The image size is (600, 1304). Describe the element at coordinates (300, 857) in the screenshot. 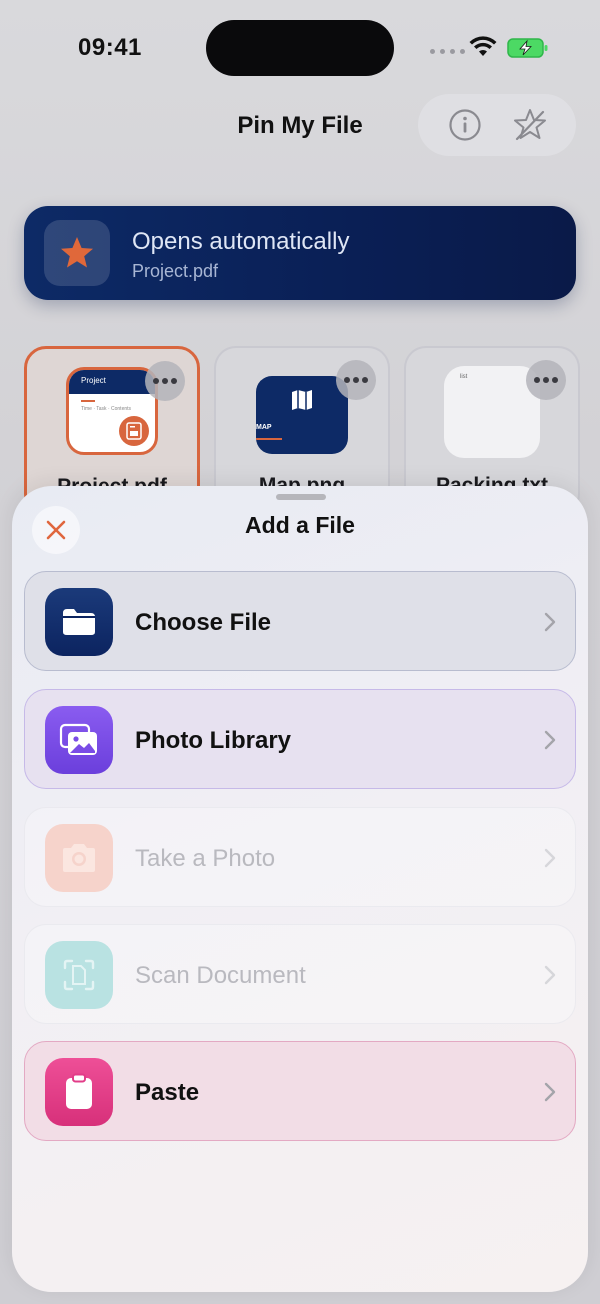

I see `take-photo-option: Take a Photo` at that location.